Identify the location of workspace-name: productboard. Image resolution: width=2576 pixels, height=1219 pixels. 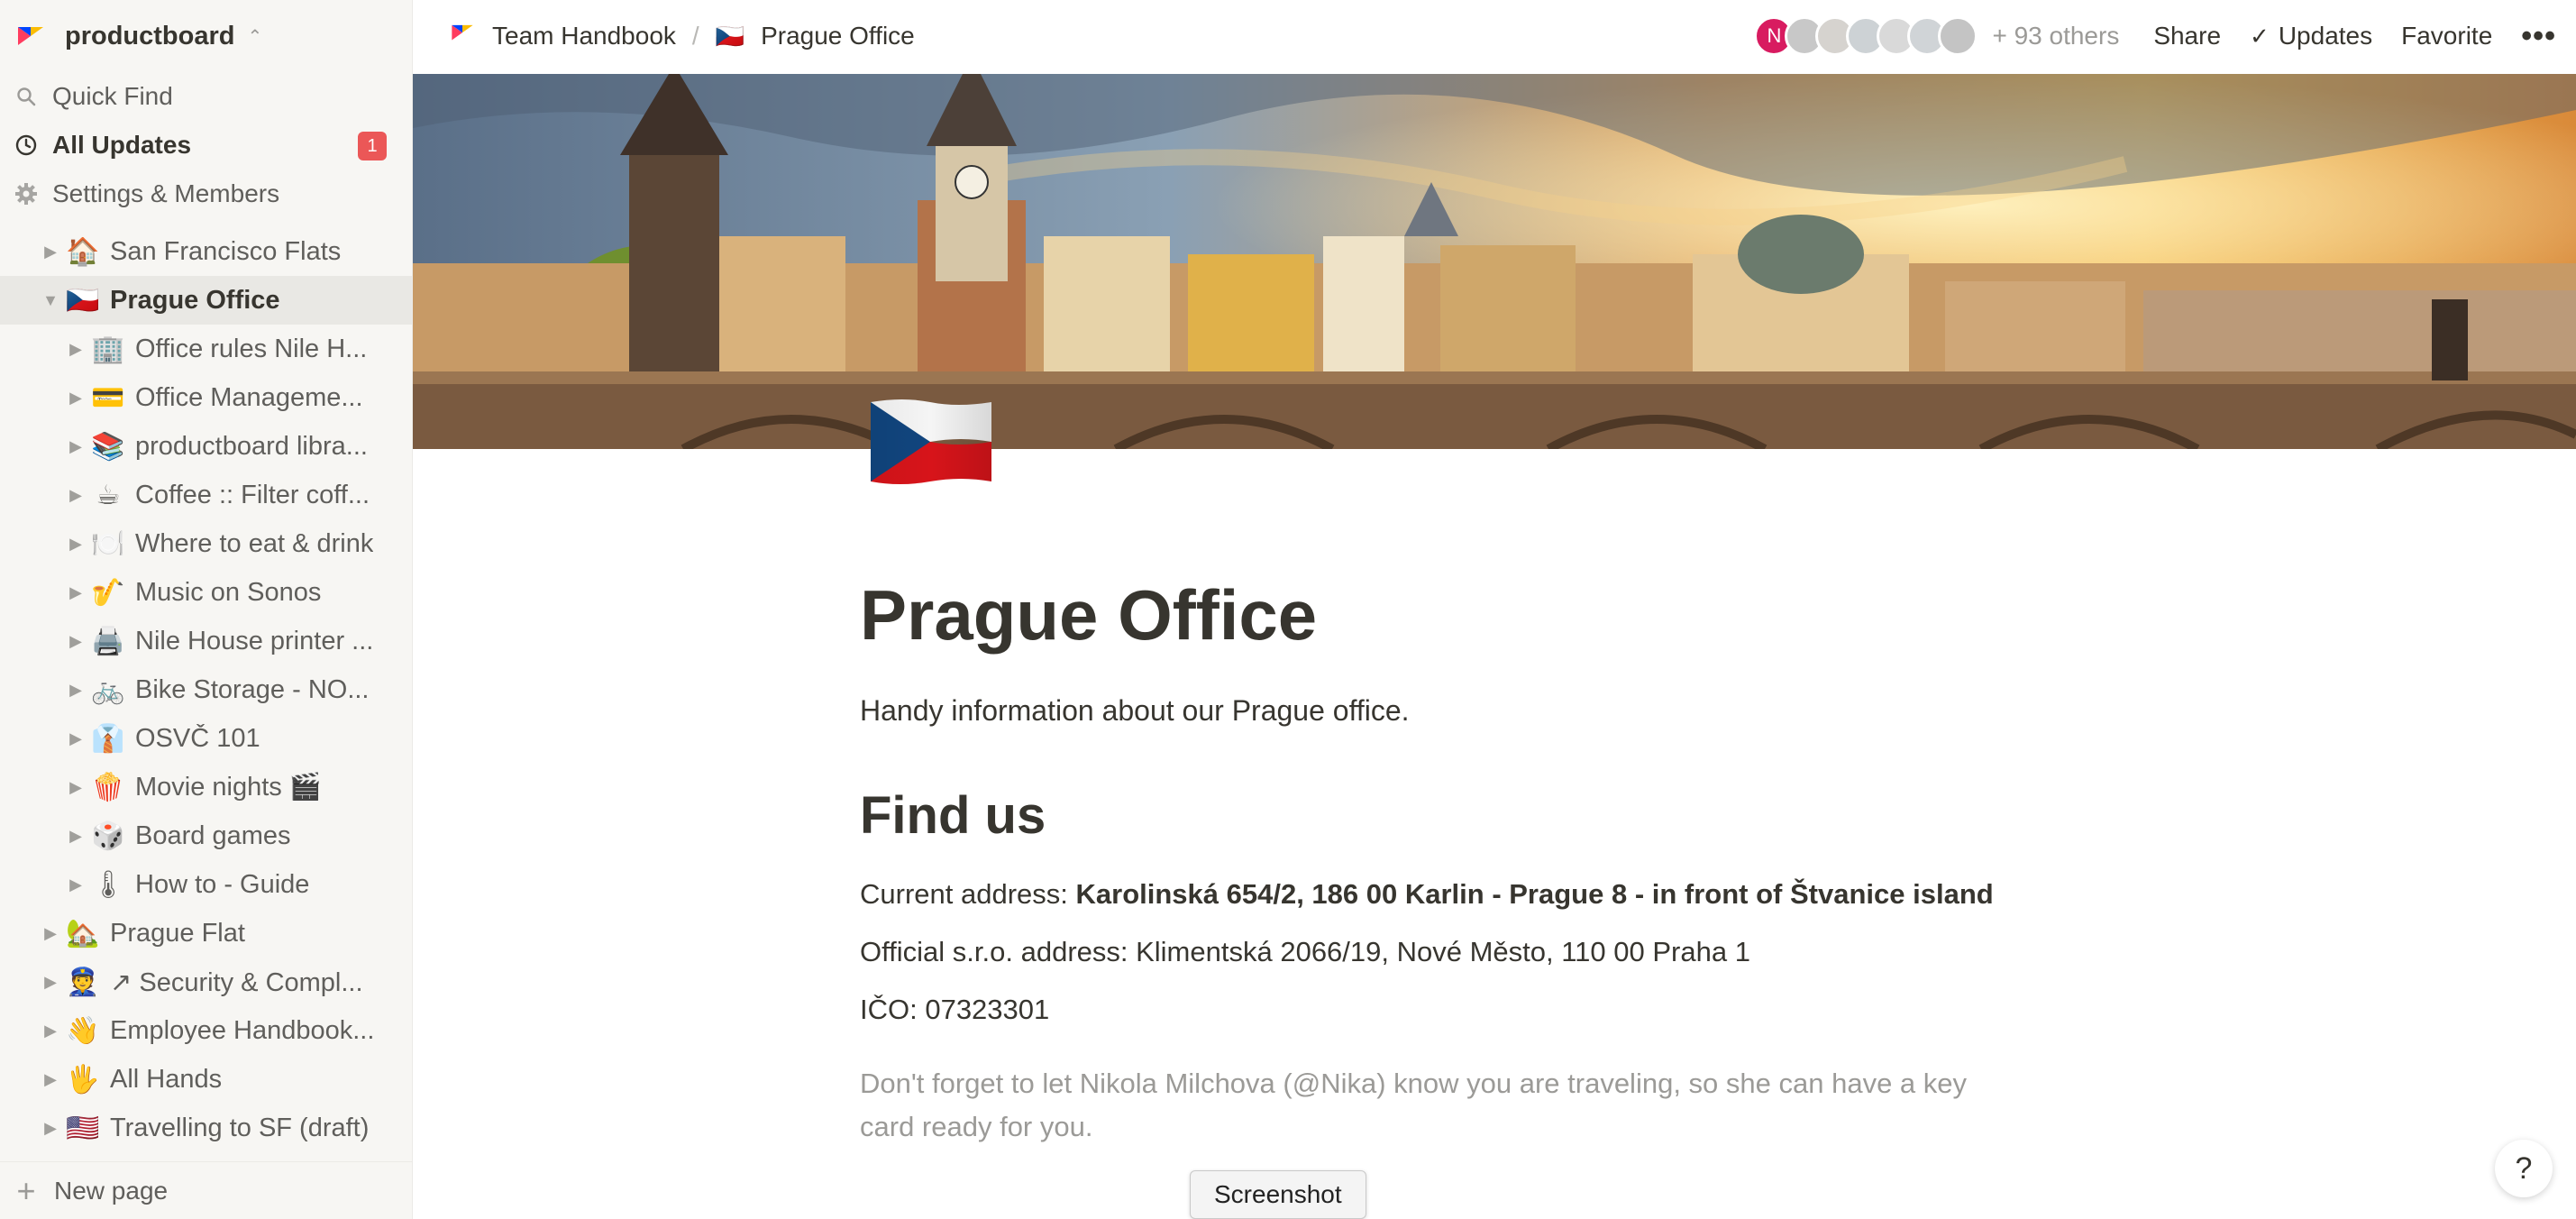
(150, 36).